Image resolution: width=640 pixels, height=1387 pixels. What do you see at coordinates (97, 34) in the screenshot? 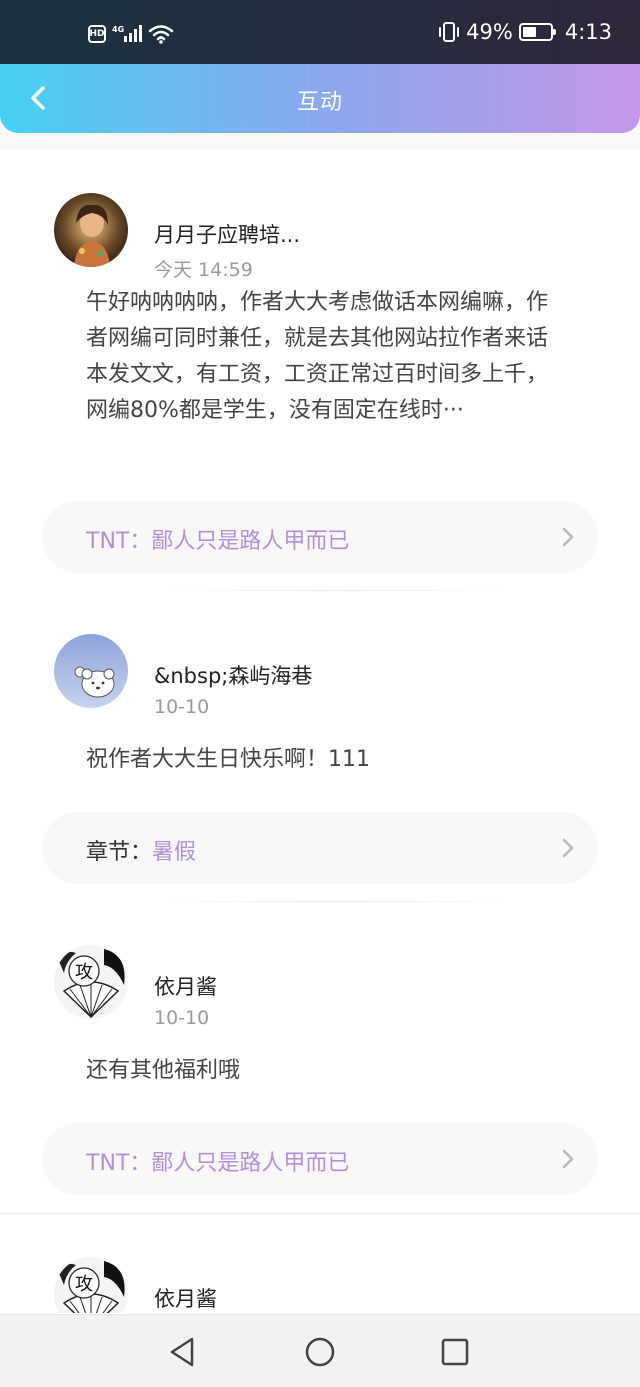
I see `hd-icon: HD` at bounding box center [97, 34].